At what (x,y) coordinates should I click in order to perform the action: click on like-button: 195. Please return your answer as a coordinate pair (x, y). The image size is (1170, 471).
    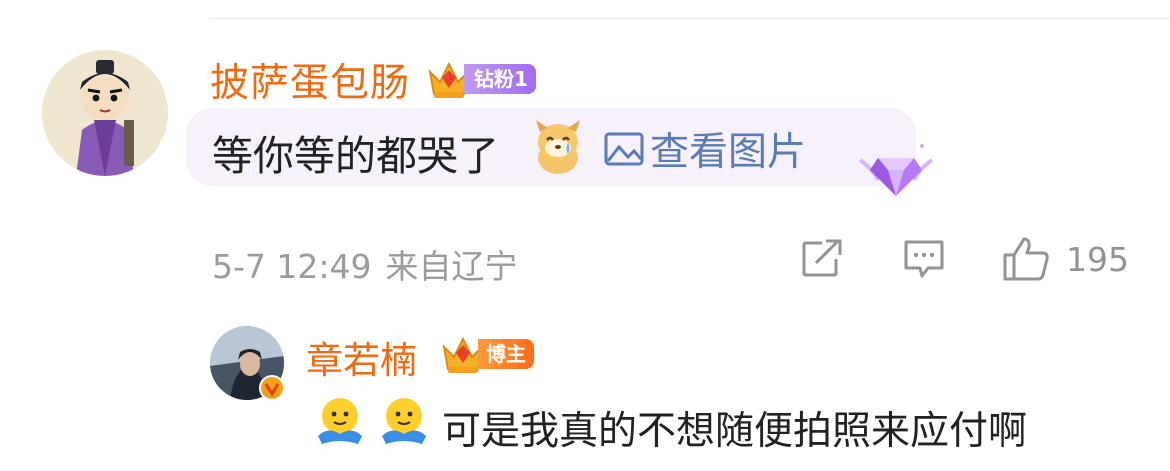
    Looking at the image, I should click on (1065, 259).